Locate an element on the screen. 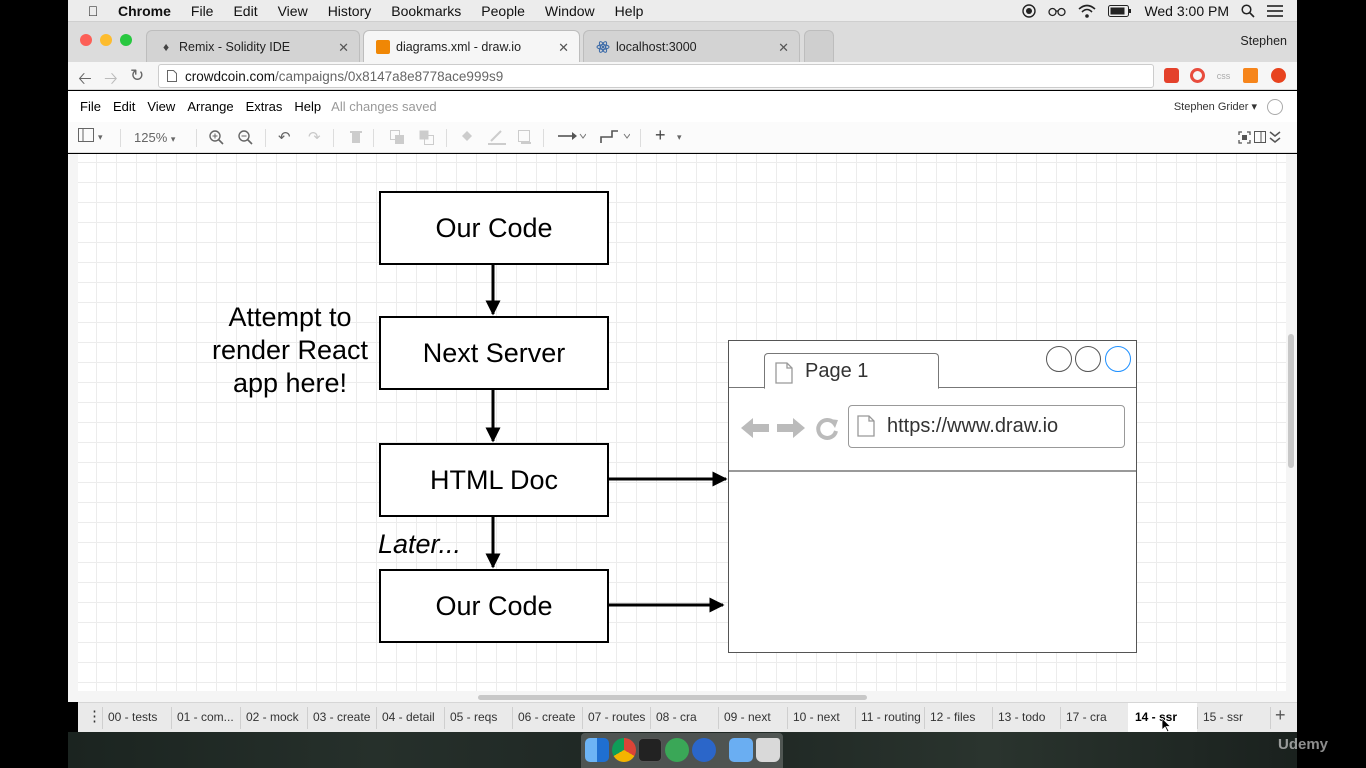 The image size is (1366, 768). delete-icon is located at coordinates (356, 137).